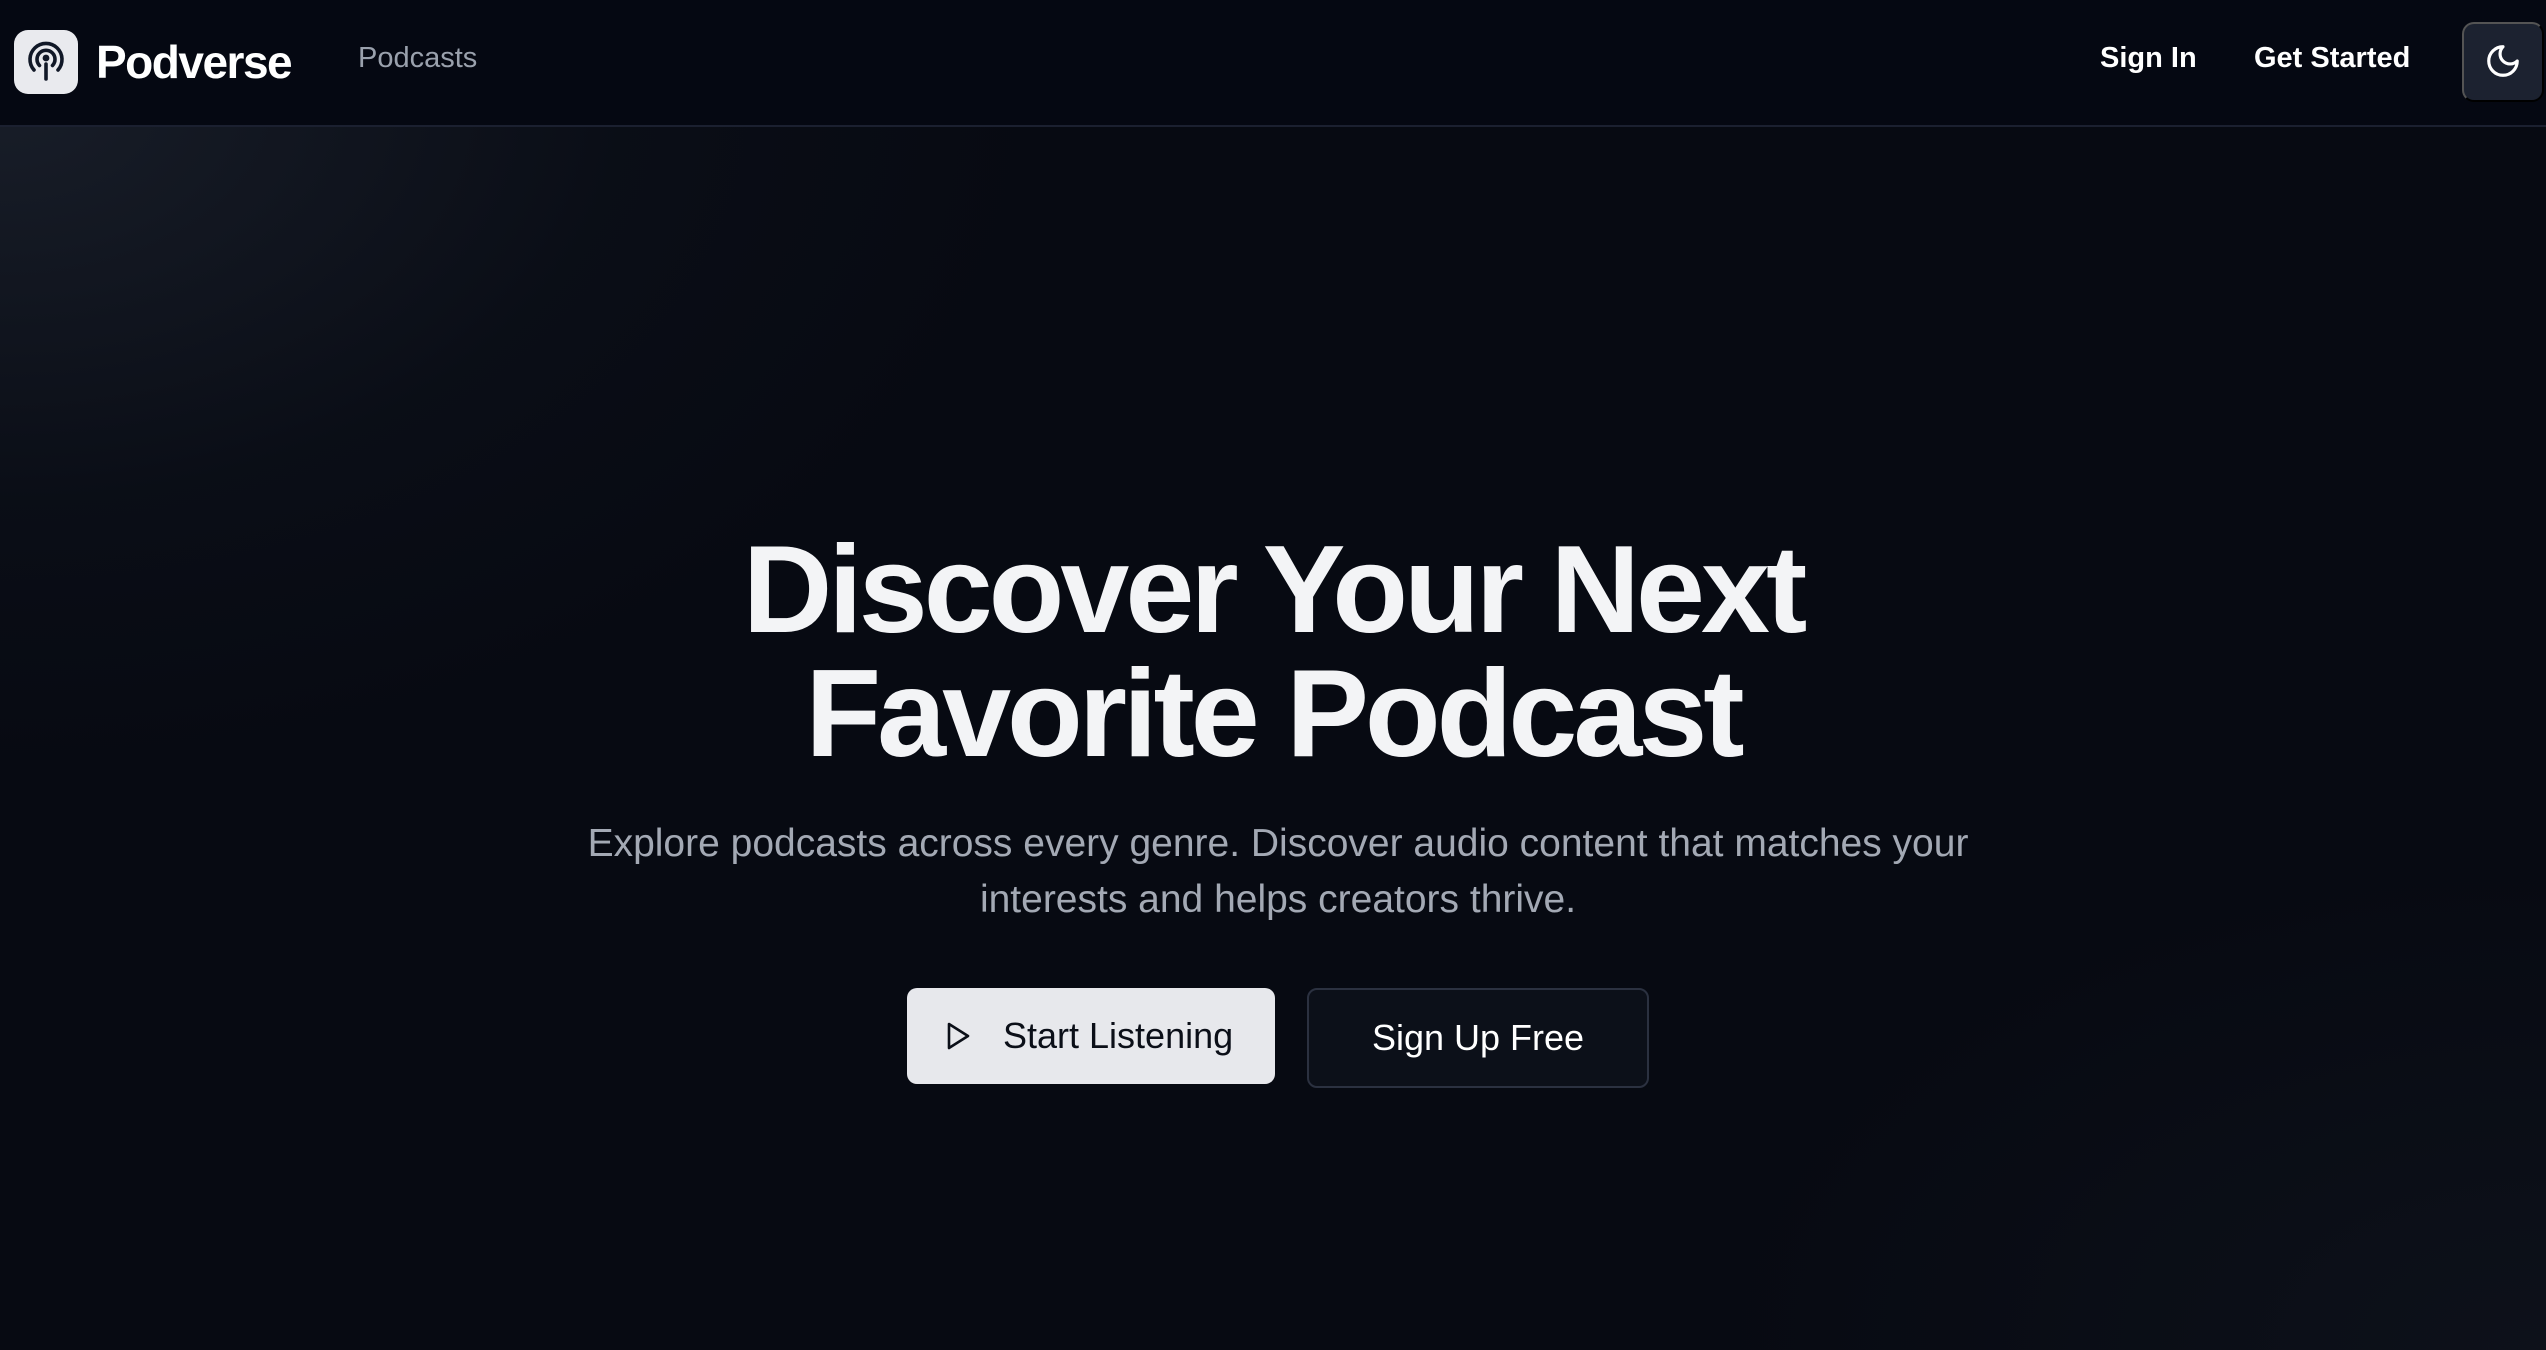 The image size is (2546, 1350). I want to click on brand-link: Podverse, so click(153, 62).